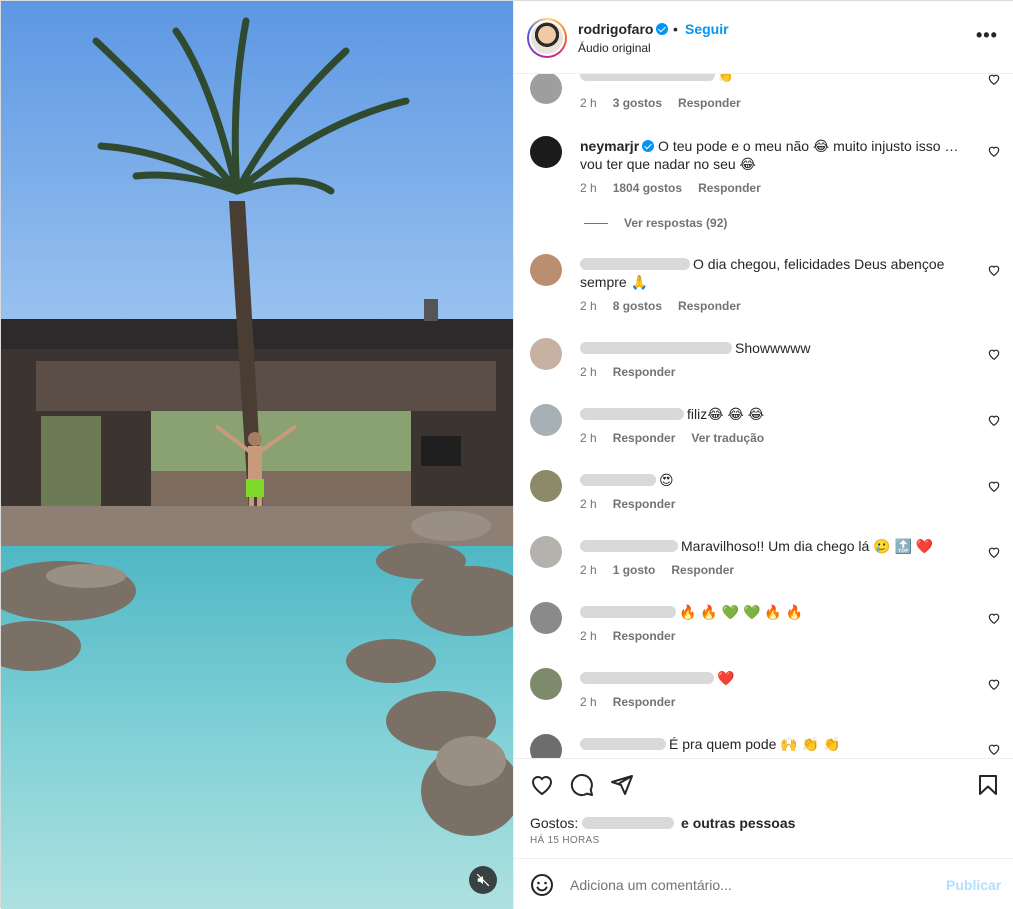  Describe the element at coordinates (707, 29) in the screenshot. I see `follow-button: Seguir` at that location.